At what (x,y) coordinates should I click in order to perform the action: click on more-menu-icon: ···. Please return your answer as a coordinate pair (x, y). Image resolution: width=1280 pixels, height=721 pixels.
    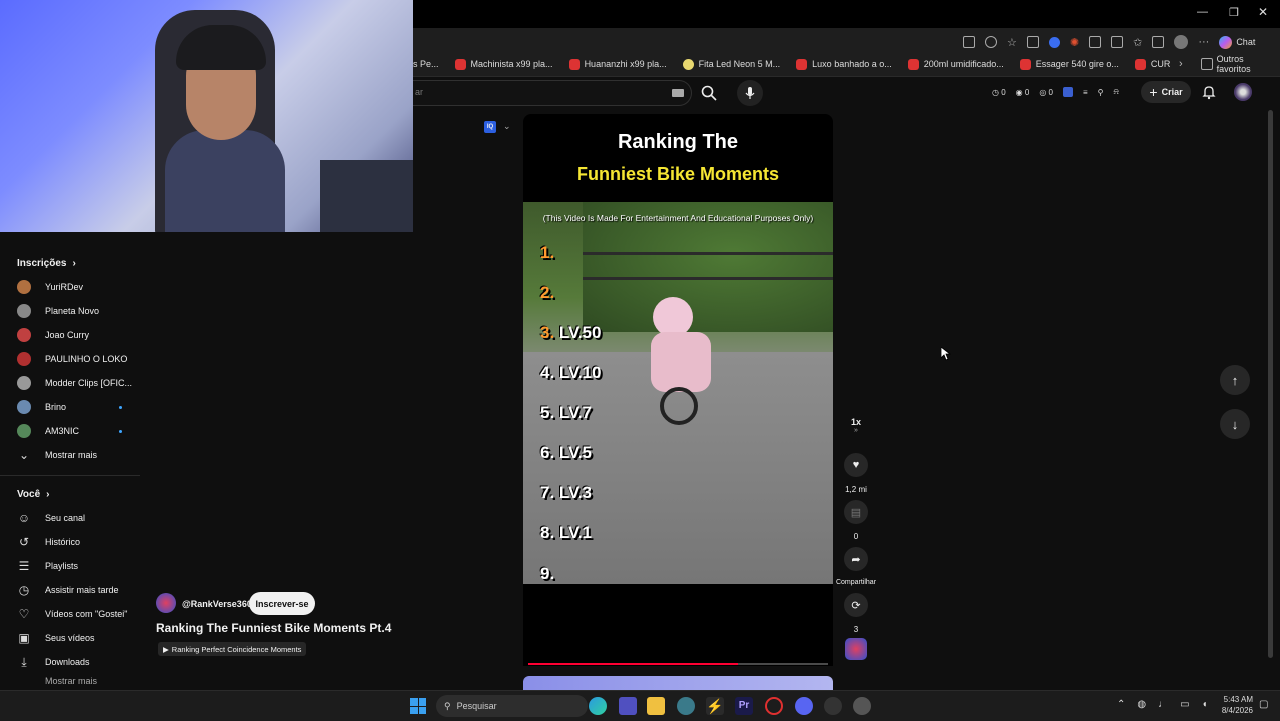
    Looking at the image, I should click on (1203, 42).